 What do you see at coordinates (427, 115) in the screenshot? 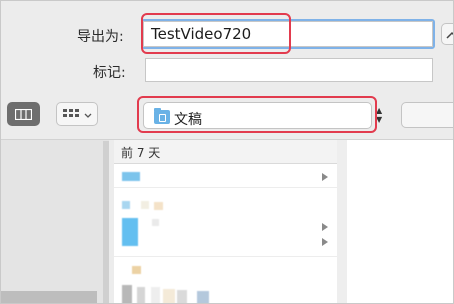
I see `search-field` at bounding box center [427, 115].